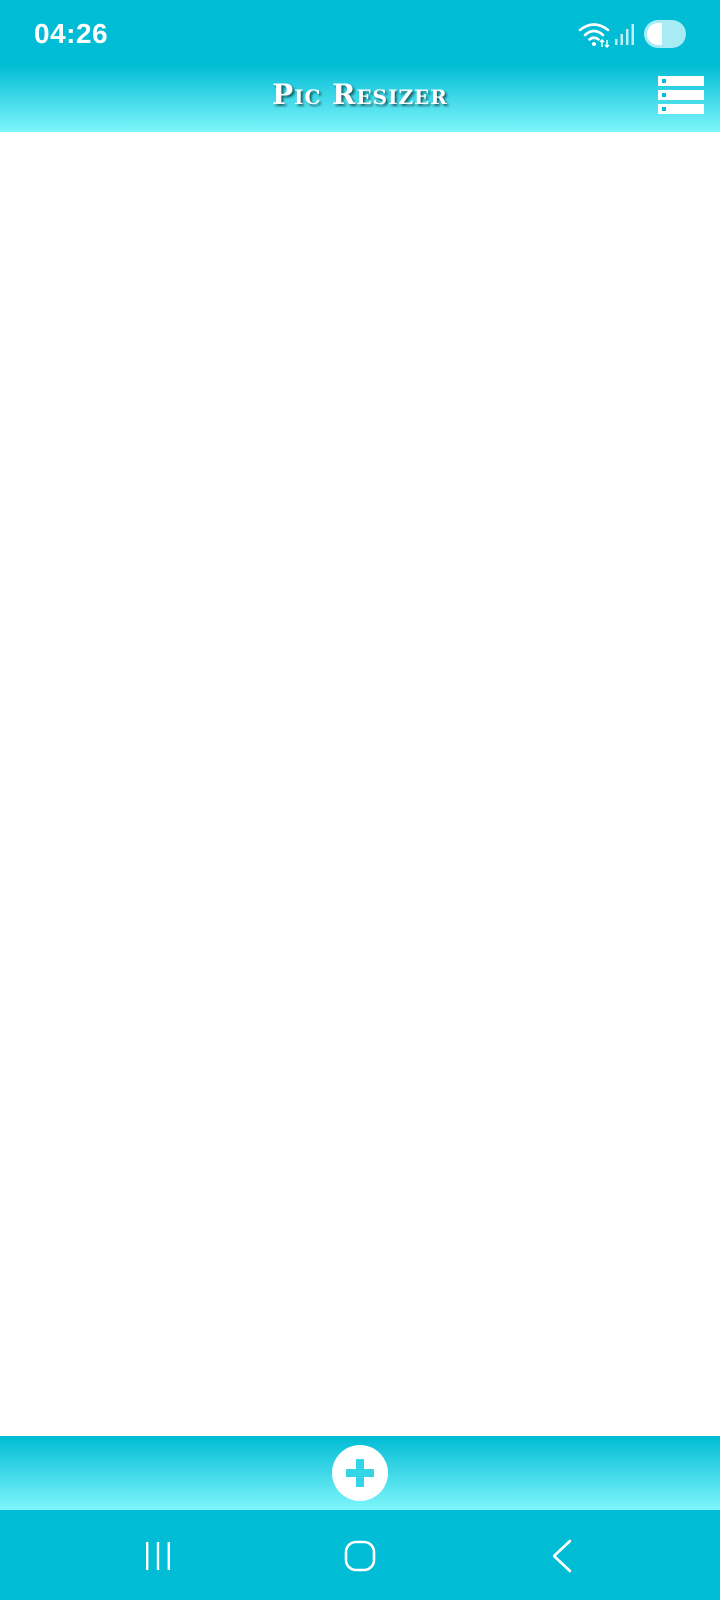 The width and height of the screenshot is (720, 1600). Describe the element at coordinates (360, 94) in the screenshot. I see `app-title: Pic Resizer` at that location.